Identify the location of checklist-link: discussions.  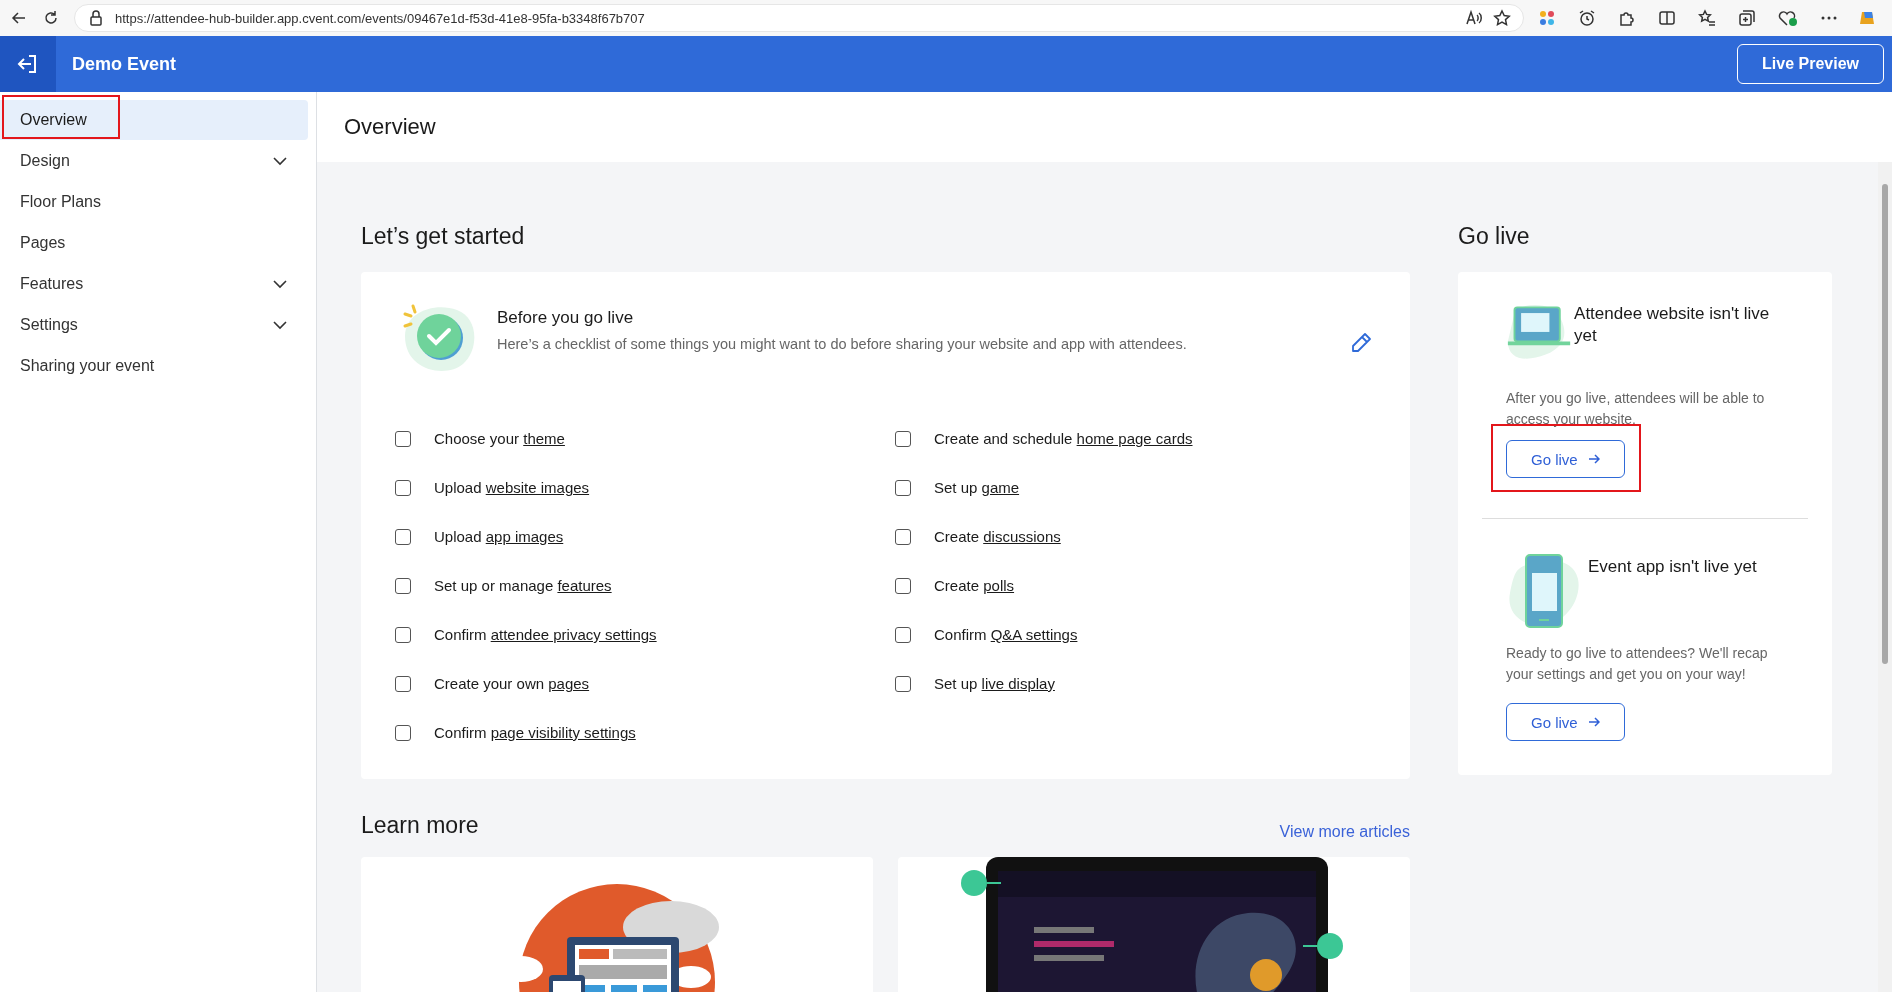
(1022, 536).